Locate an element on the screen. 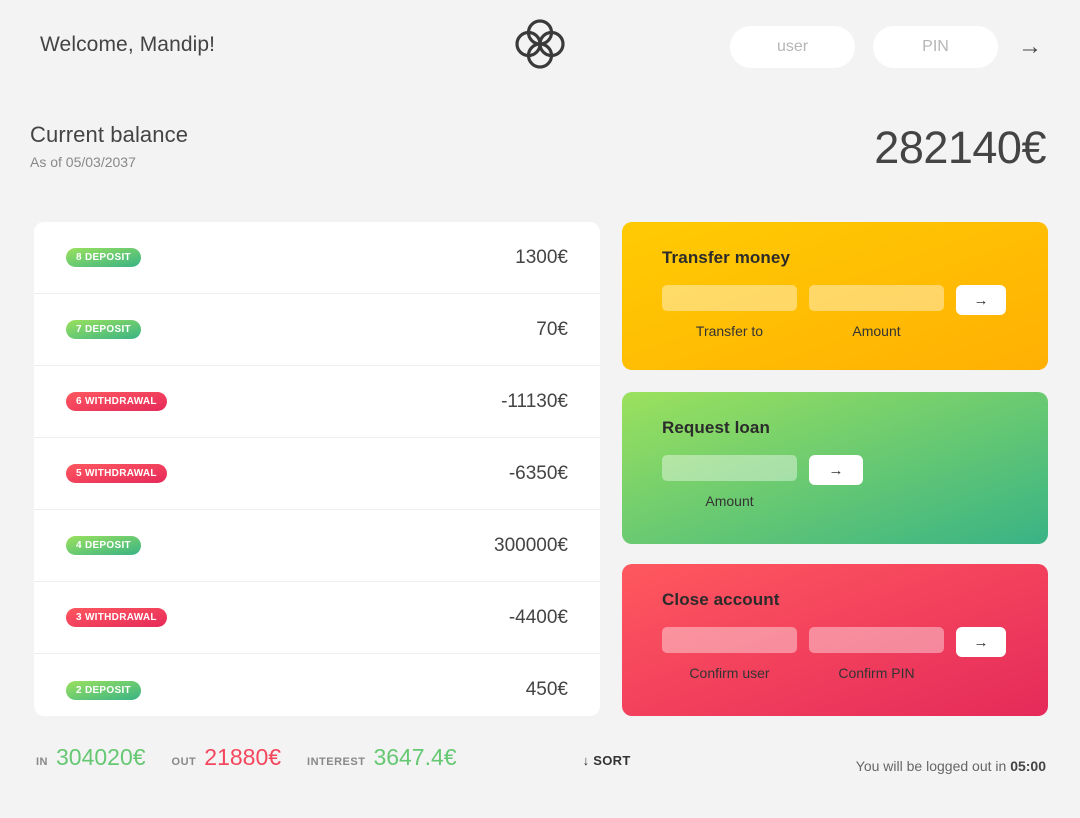  login-form: → is located at coordinates (887, 47).